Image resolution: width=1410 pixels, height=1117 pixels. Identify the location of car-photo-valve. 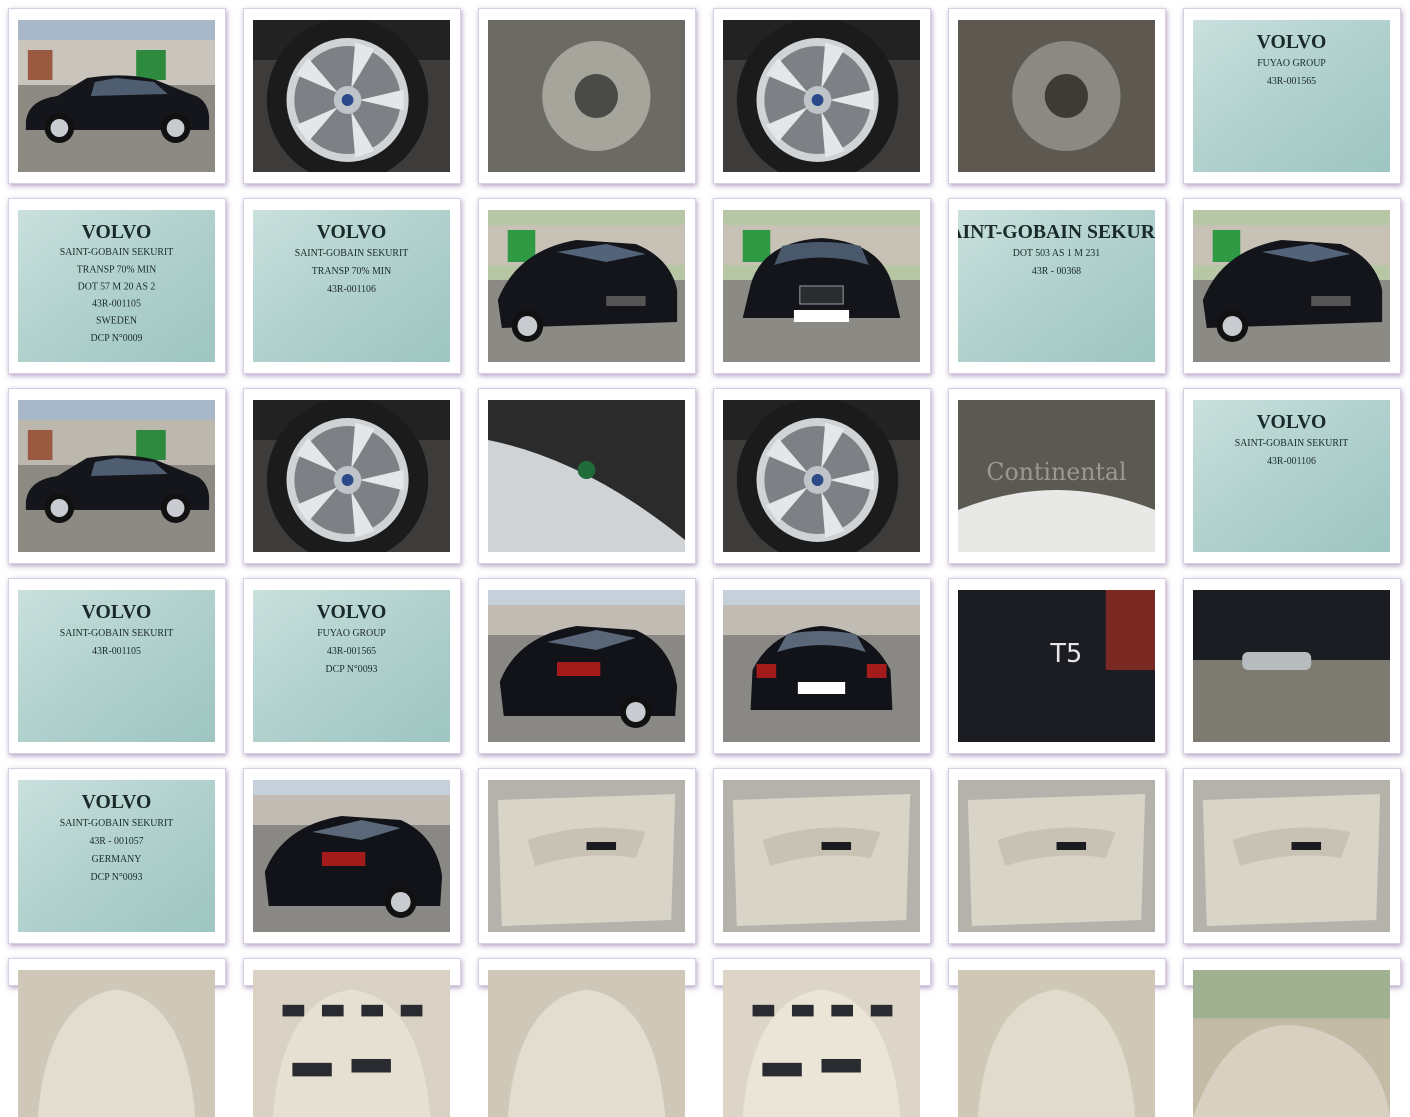
(586, 476).